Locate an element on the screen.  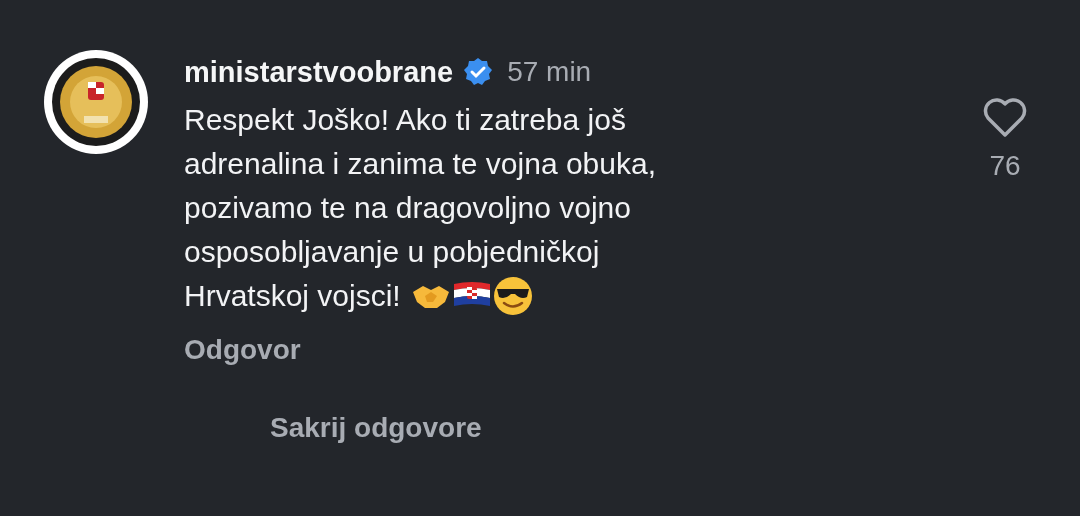
timestamp: 57 min is located at coordinates (549, 72).